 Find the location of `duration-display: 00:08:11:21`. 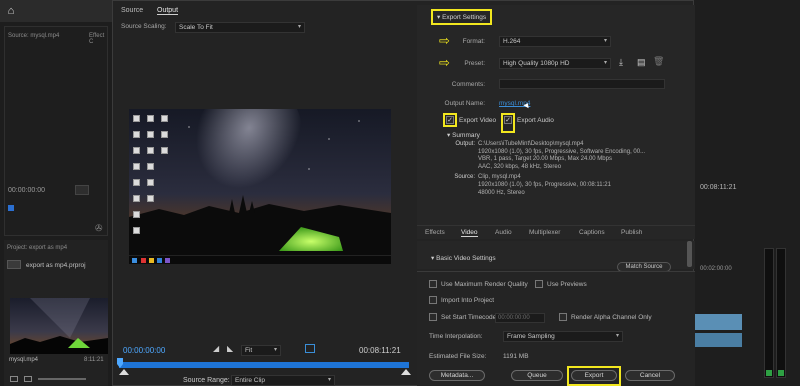

duration-display: 00:08:11:21 is located at coordinates (380, 350).